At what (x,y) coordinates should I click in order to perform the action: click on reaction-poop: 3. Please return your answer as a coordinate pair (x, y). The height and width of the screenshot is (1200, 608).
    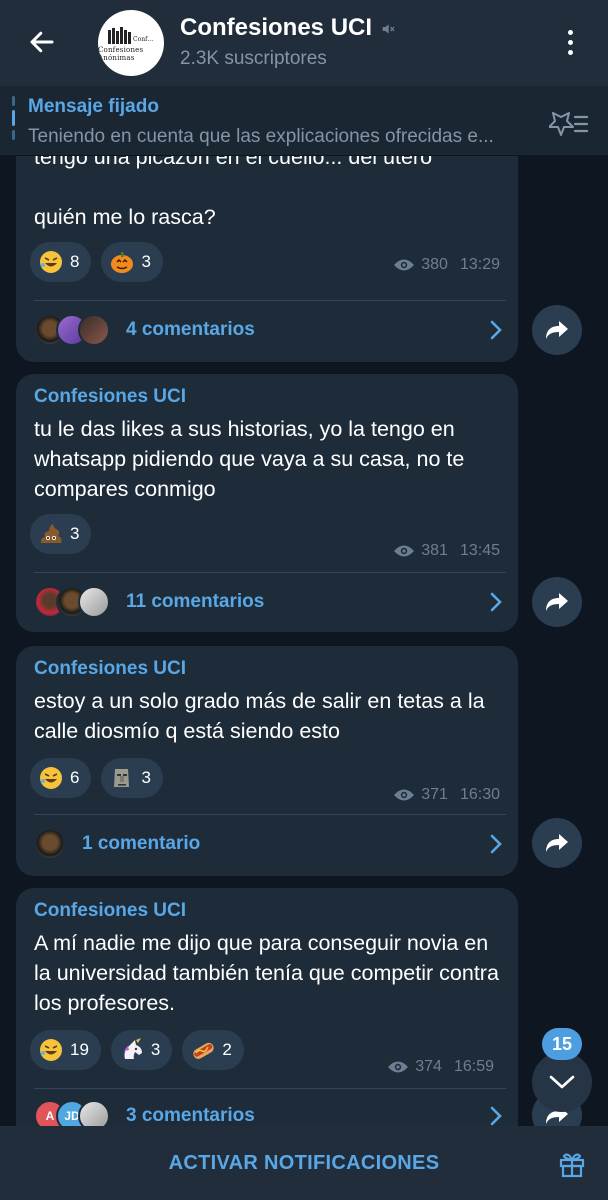
    Looking at the image, I should click on (61, 534).